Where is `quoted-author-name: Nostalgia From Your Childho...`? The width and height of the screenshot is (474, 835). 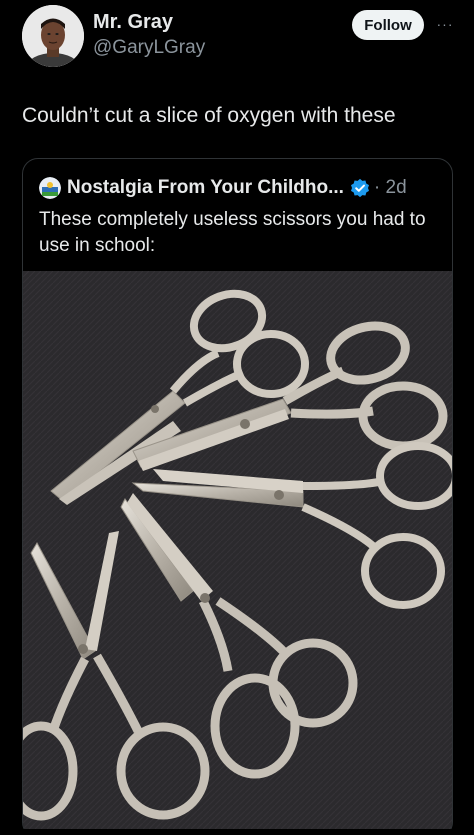 quoted-author-name: Nostalgia From Your Childho... is located at coordinates (205, 188).